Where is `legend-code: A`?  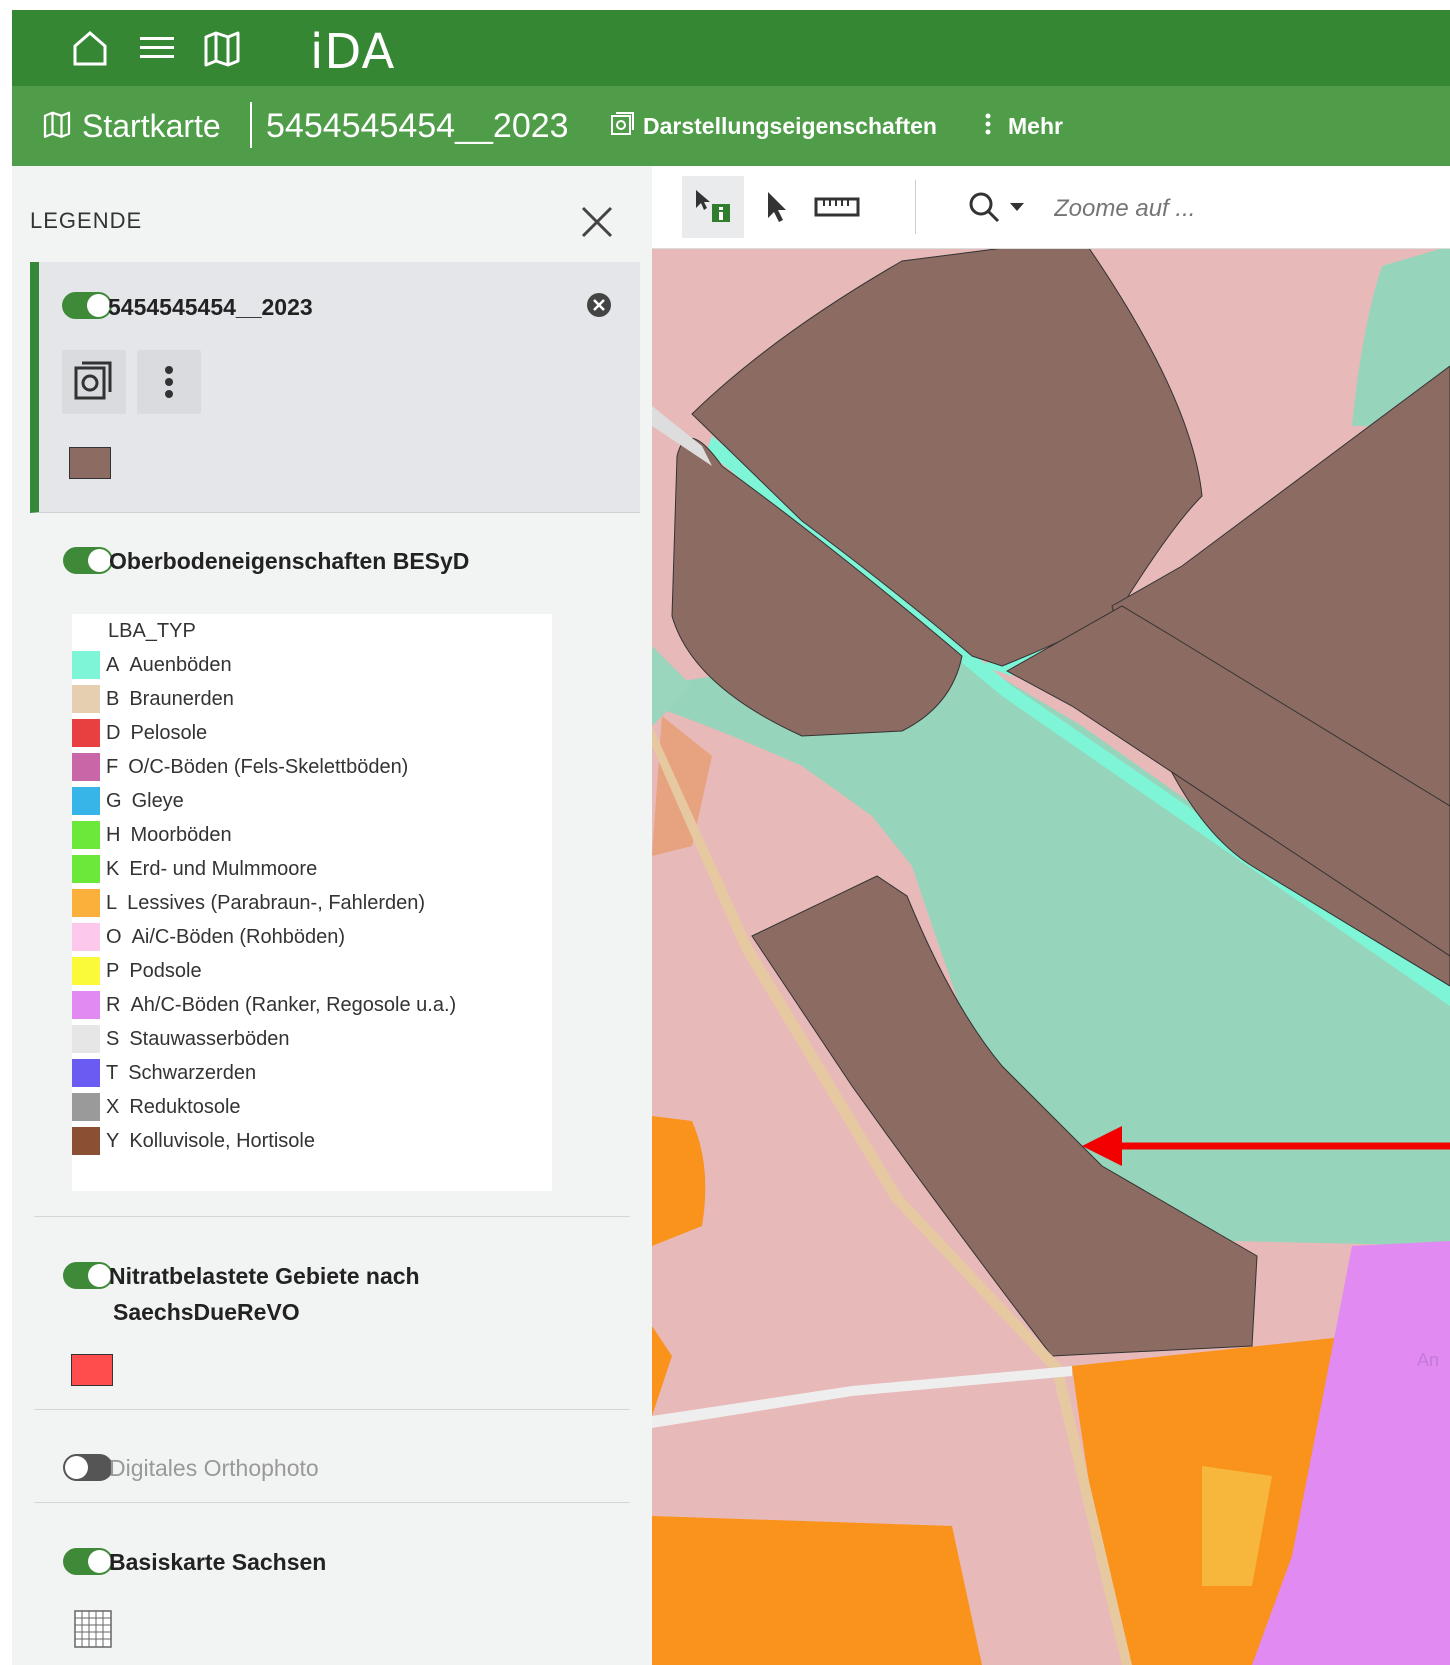 legend-code: A is located at coordinates (113, 664).